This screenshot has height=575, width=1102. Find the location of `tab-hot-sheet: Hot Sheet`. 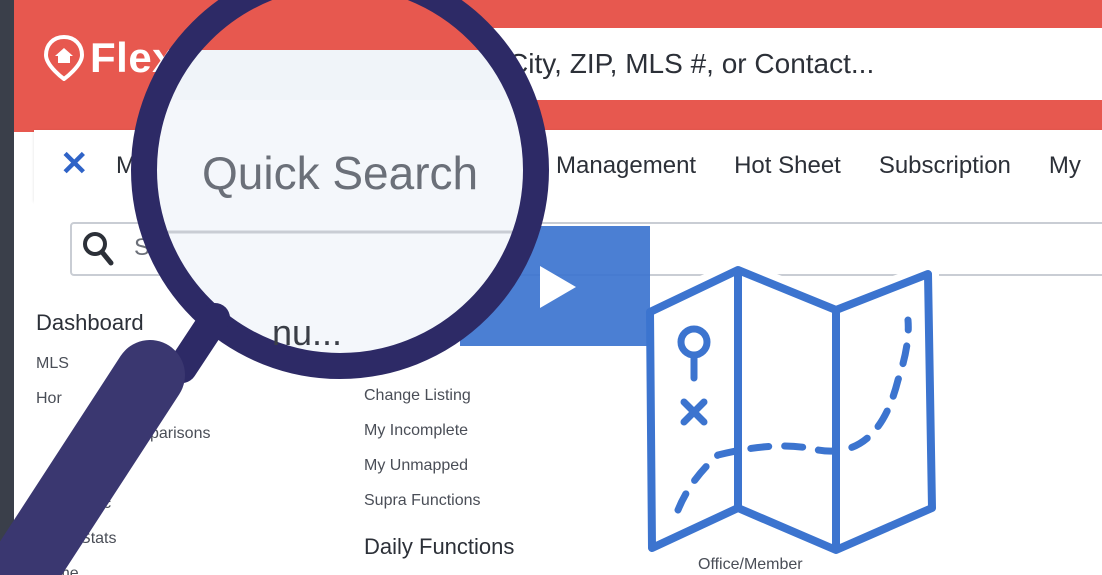

tab-hot-sheet: Hot Sheet is located at coordinates (787, 166).